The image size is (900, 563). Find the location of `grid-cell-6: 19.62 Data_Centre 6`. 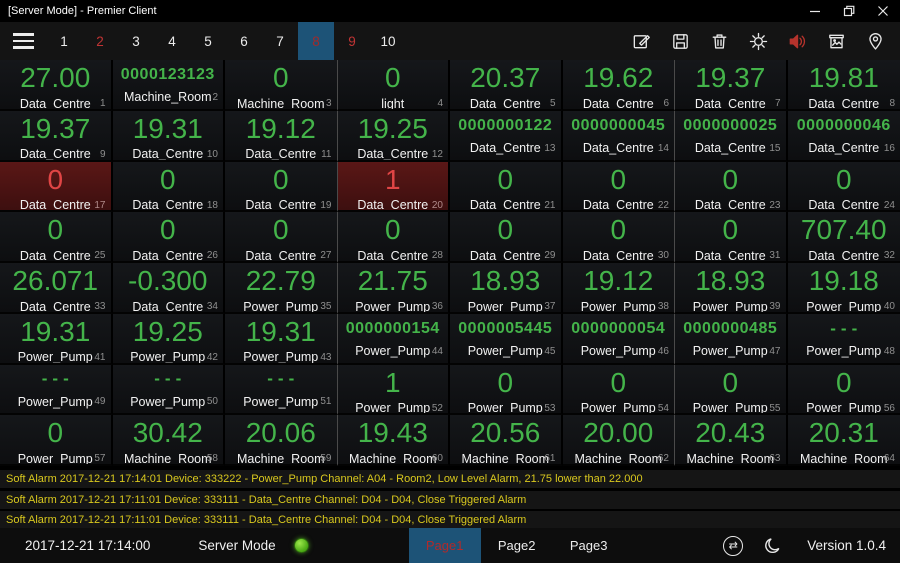

grid-cell-6: 19.62 Data_Centre 6 is located at coordinates (618, 85).